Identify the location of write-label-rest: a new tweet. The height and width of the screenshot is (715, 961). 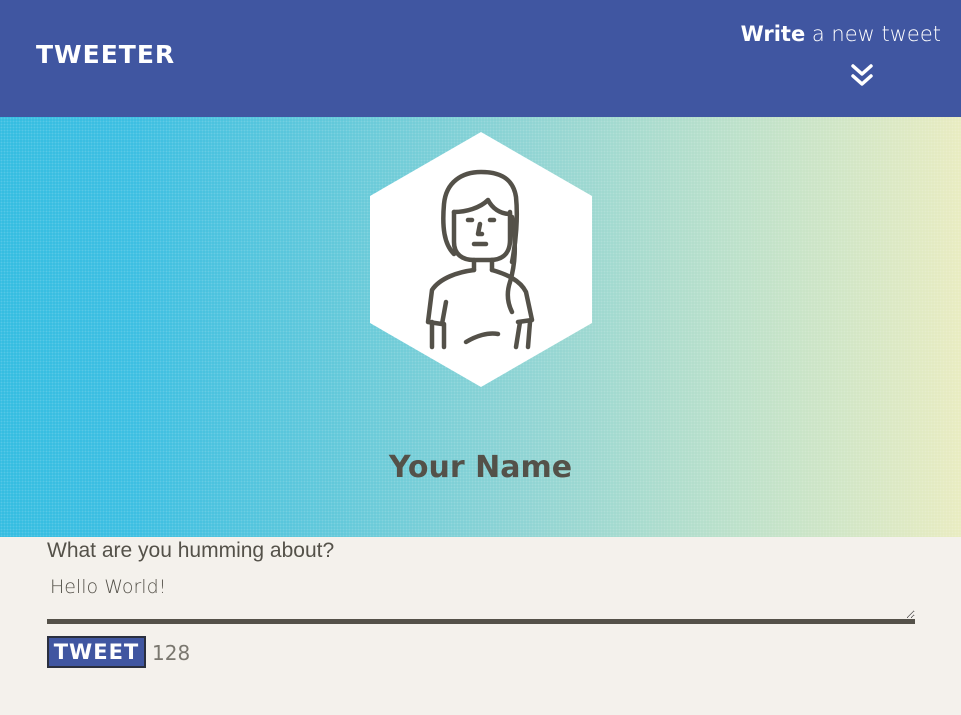
(873, 34).